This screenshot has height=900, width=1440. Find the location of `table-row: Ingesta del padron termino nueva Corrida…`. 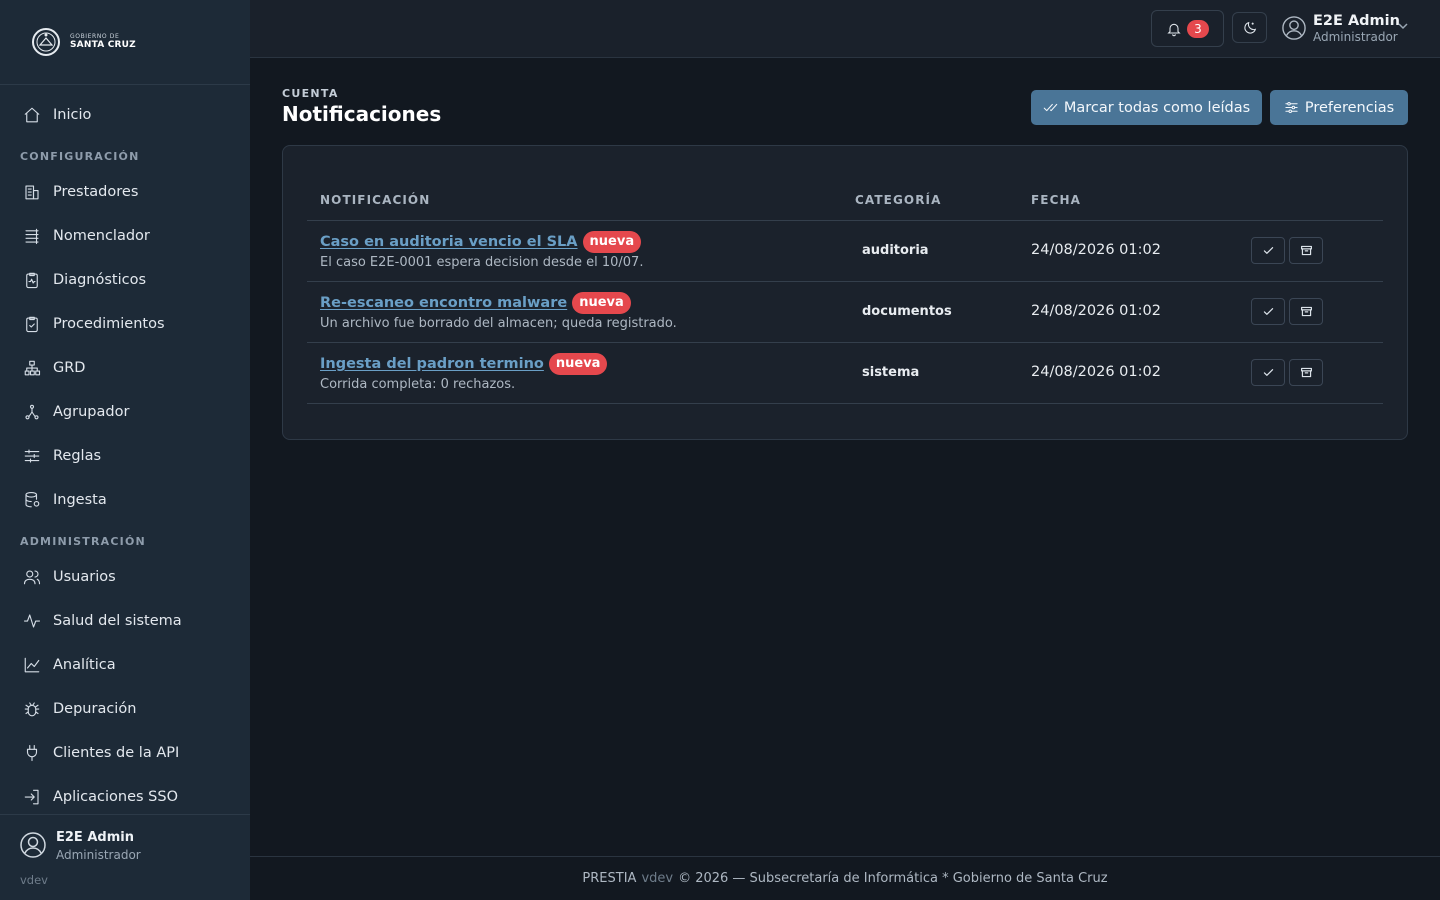

table-row: Ingesta del padron termino nueva Corrida… is located at coordinates (845, 373).